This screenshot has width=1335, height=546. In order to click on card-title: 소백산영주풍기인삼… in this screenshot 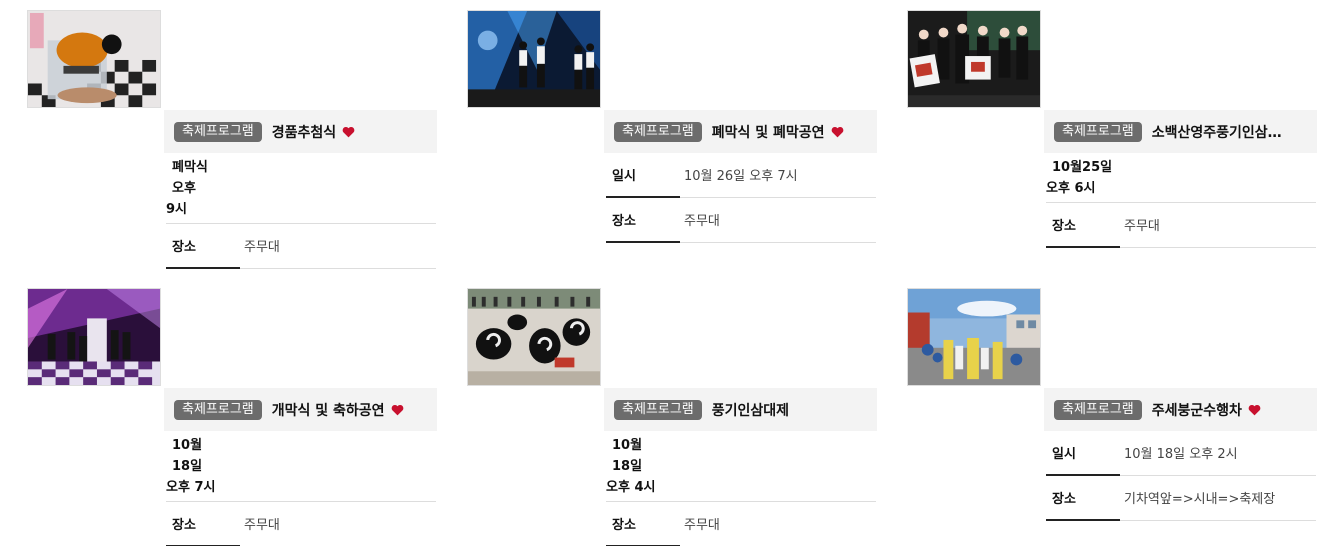, I will do `click(1217, 132)`.